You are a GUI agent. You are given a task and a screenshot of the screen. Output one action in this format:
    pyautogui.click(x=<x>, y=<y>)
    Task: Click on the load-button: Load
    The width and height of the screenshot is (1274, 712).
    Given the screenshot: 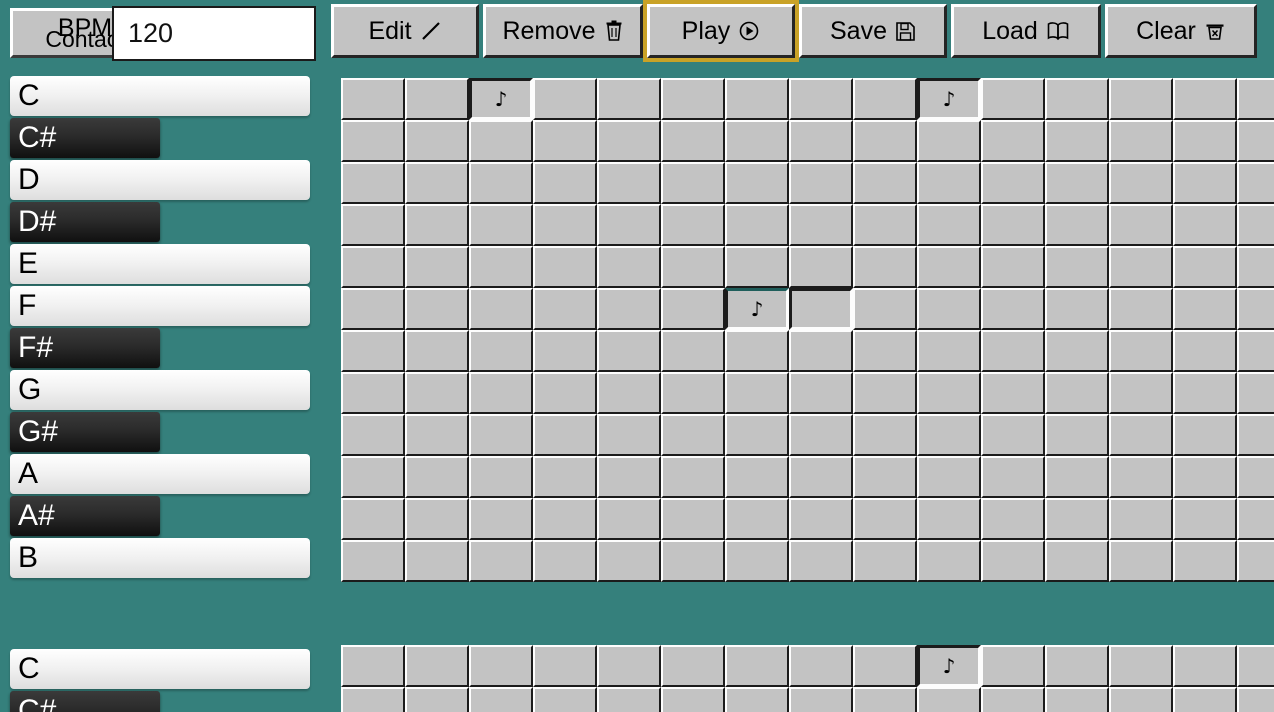 What is the action you would take?
    pyautogui.click(x=1026, y=31)
    